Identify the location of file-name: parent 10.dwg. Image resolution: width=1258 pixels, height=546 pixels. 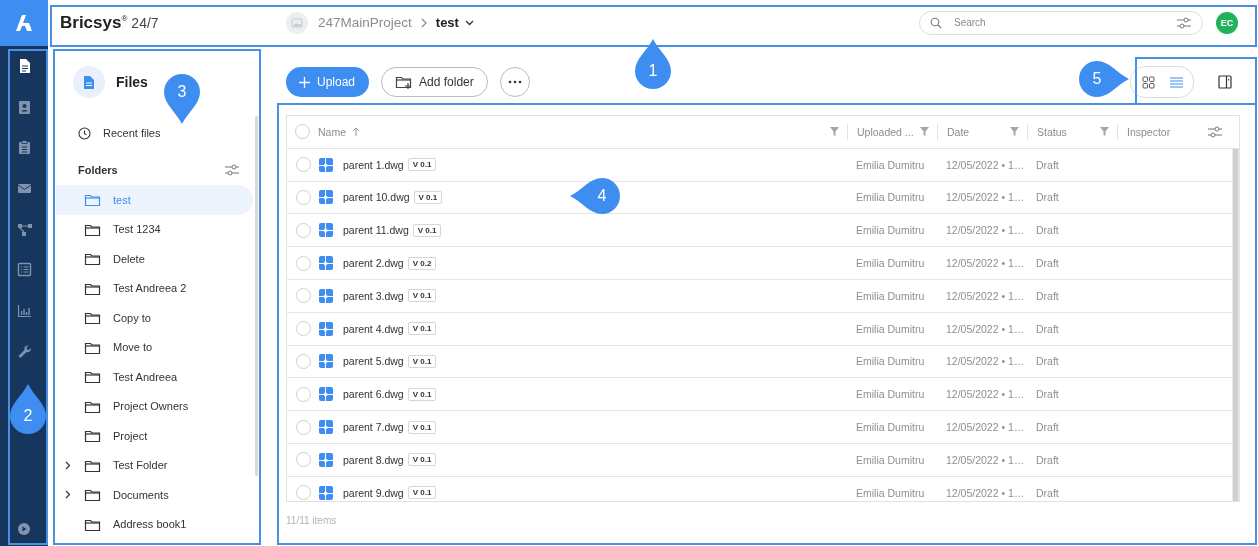
(376, 197).